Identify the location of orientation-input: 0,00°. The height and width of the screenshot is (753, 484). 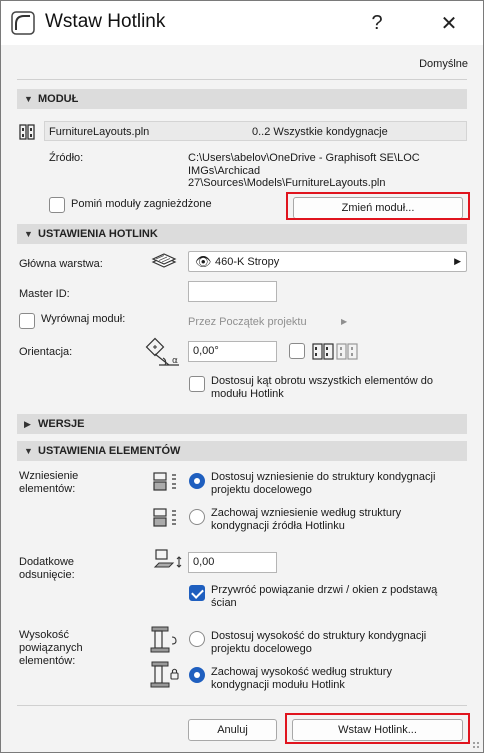
(232, 351).